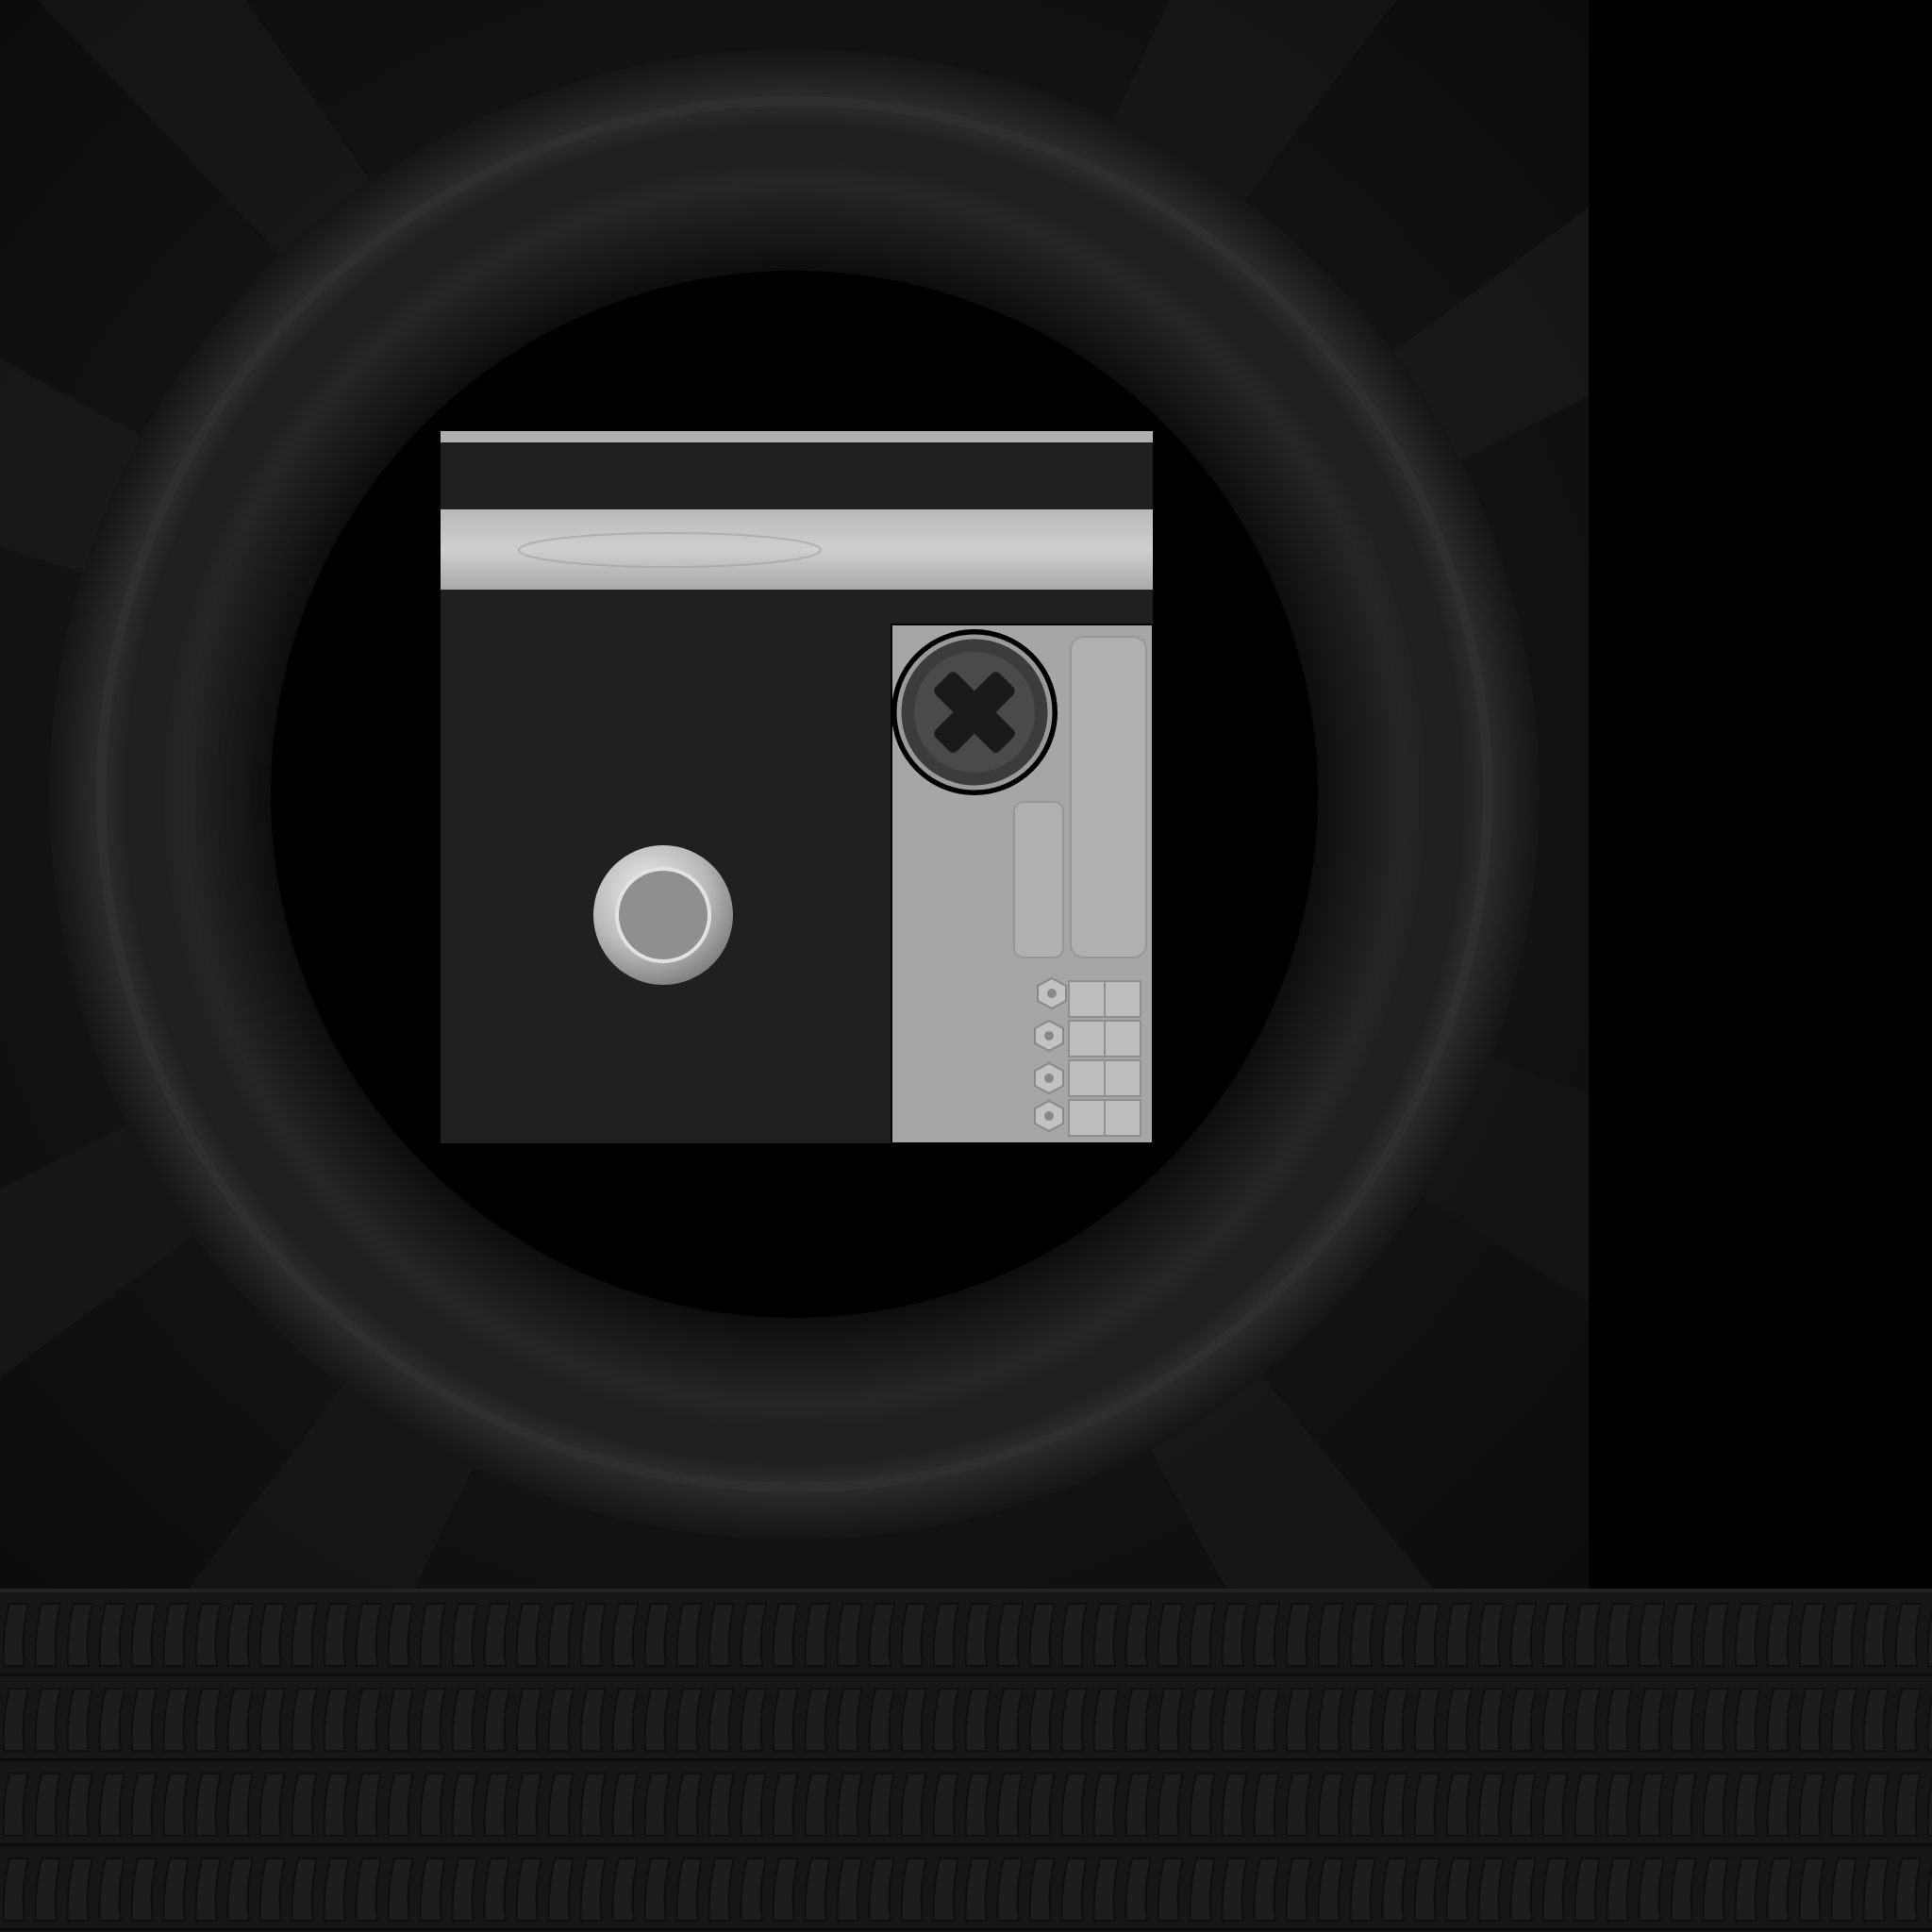 The image size is (1932, 1932). I want to click on top-thin-strip, so click(797, 437).